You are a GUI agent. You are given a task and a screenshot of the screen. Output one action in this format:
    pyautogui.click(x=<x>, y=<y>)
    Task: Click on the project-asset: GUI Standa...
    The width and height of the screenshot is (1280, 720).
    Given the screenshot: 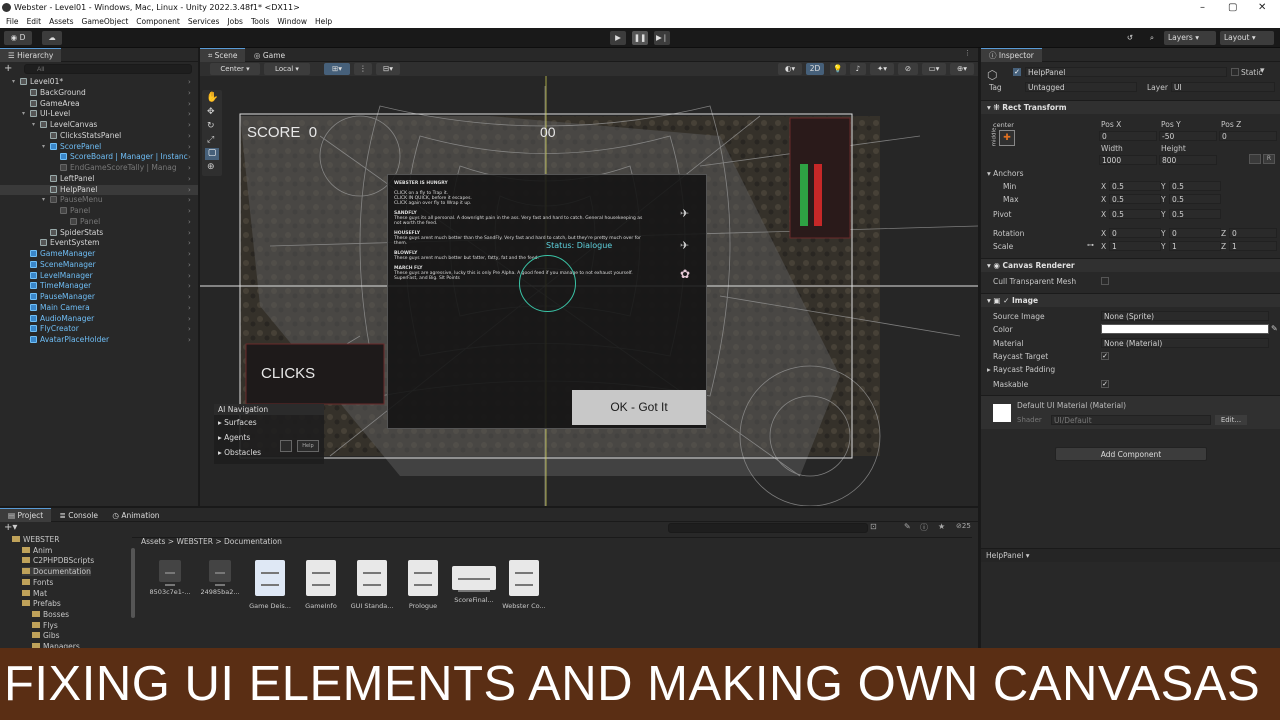 What is the action you would take?
    pyautogui.click(x=372, y=585)
    